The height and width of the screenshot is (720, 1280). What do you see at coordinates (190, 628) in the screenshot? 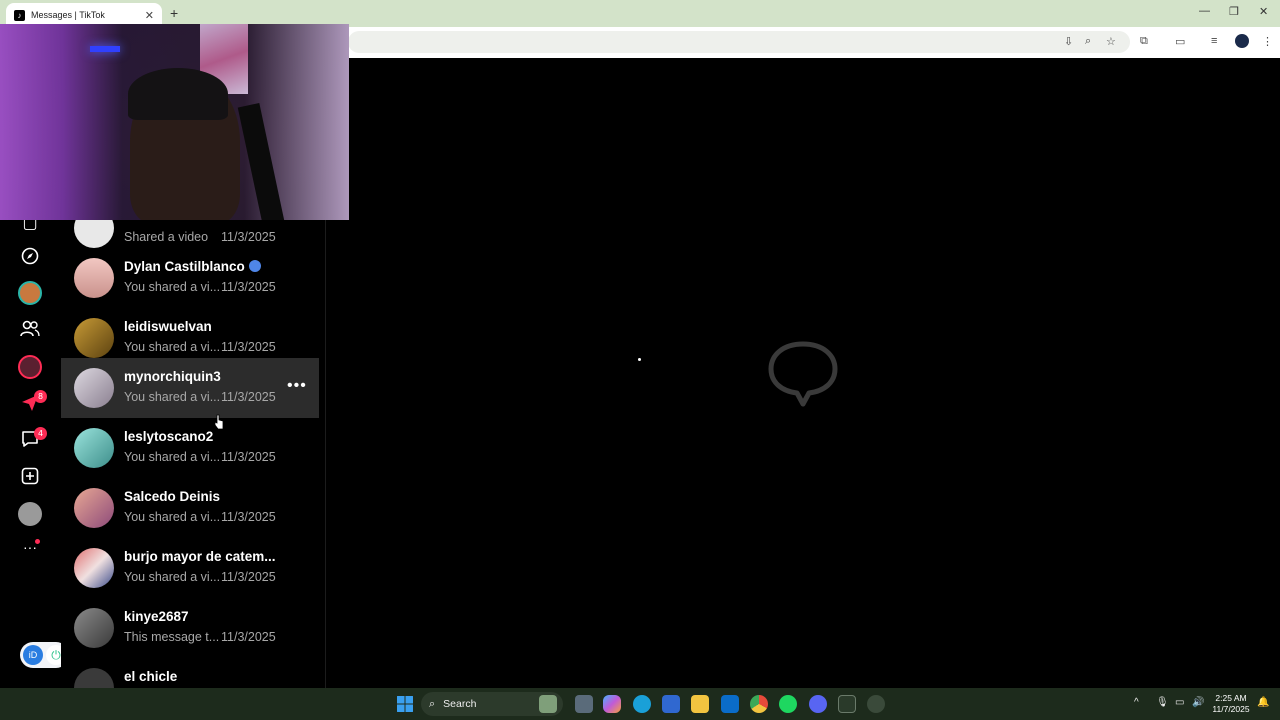
I see `conversation-row: kinye2687 This message t... 11/3/2025` at bounding box center [190, 628].